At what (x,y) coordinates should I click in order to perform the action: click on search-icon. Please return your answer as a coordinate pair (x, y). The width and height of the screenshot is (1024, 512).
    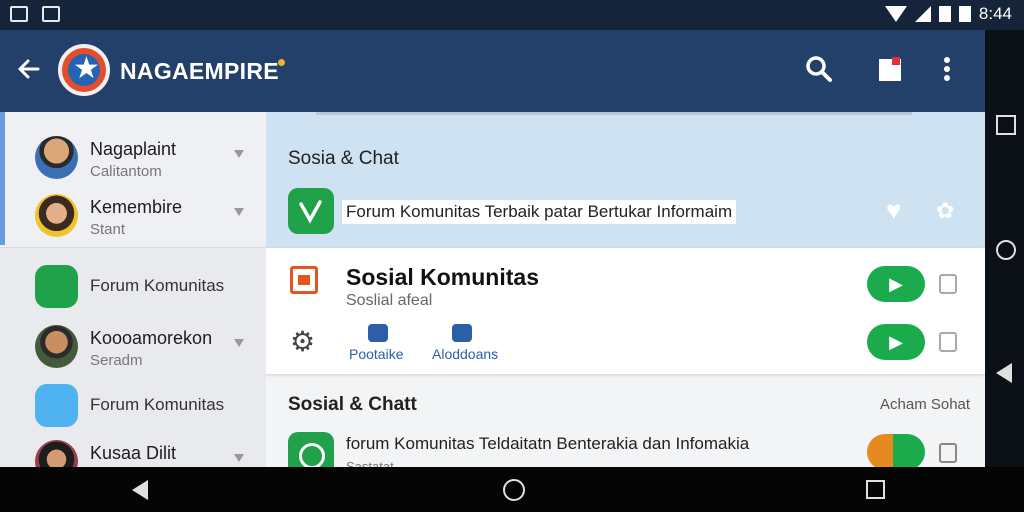
    Looking at the image, I should click on (819, 69).